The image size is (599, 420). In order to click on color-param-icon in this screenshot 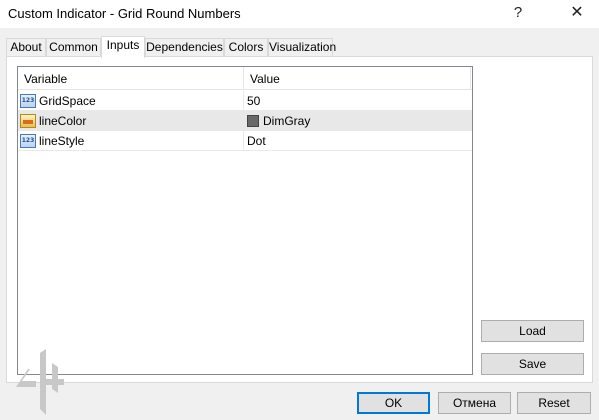, I will do `click(28, 121)`.